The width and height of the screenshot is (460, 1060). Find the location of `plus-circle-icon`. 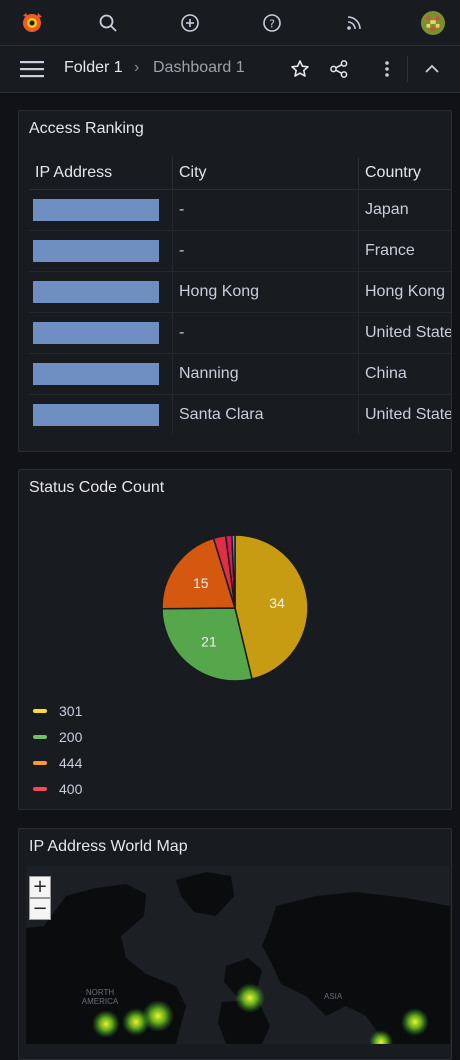

plus-circle-icon is located at coordinates (190, 23).